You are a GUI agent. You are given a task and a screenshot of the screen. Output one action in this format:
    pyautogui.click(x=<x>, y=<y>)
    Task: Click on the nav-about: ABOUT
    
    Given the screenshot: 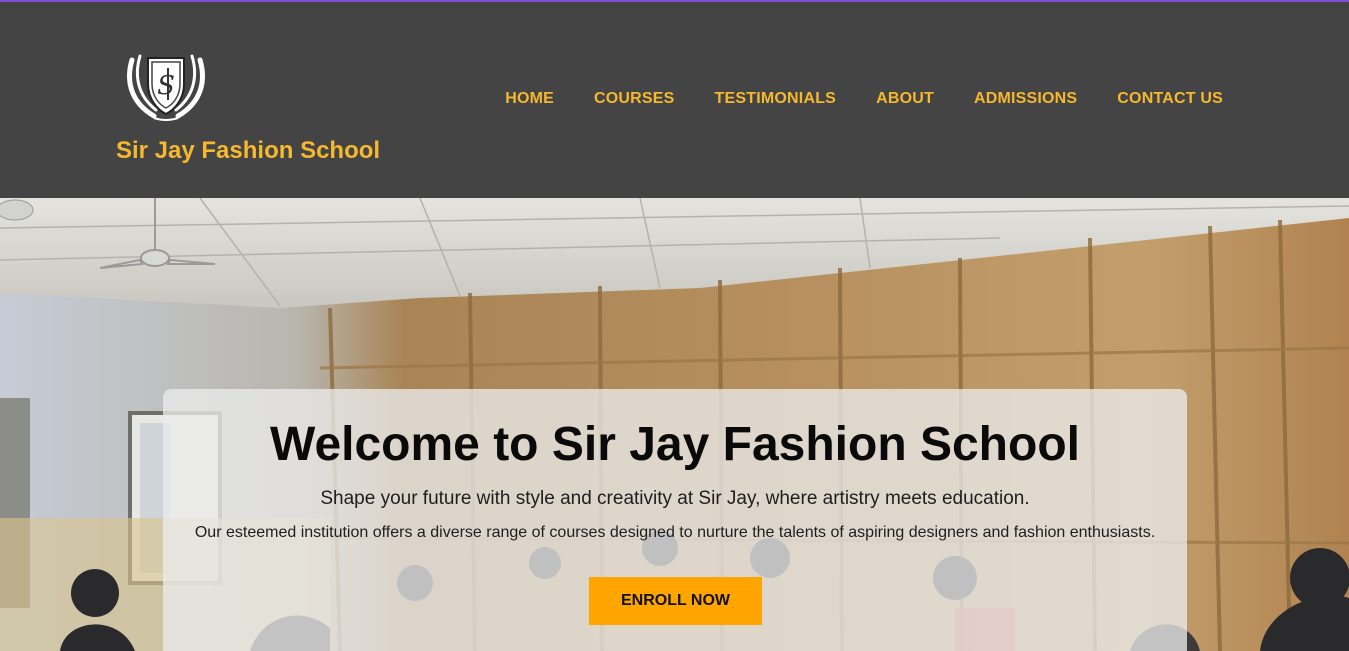 What is the action you would take?
    pyautogui.click(x=905, y=99)
    